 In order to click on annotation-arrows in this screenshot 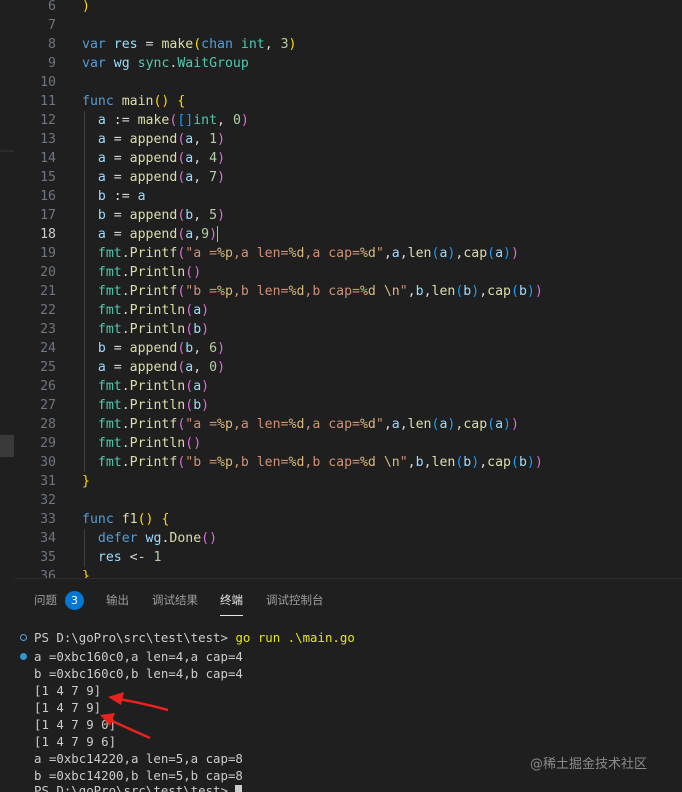, I will do `click(134, 716)`.